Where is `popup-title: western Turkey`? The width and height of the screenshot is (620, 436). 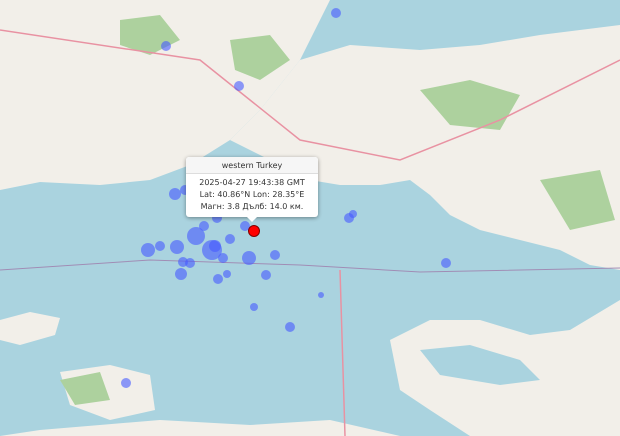
popup-title: western Turkey is located at coordinates (252, 165).